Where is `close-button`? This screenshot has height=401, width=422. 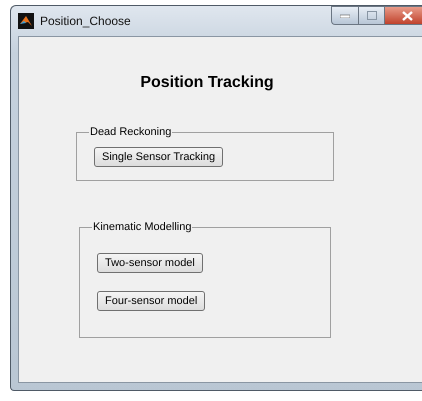 close-button is located at coordinates (403, 15).